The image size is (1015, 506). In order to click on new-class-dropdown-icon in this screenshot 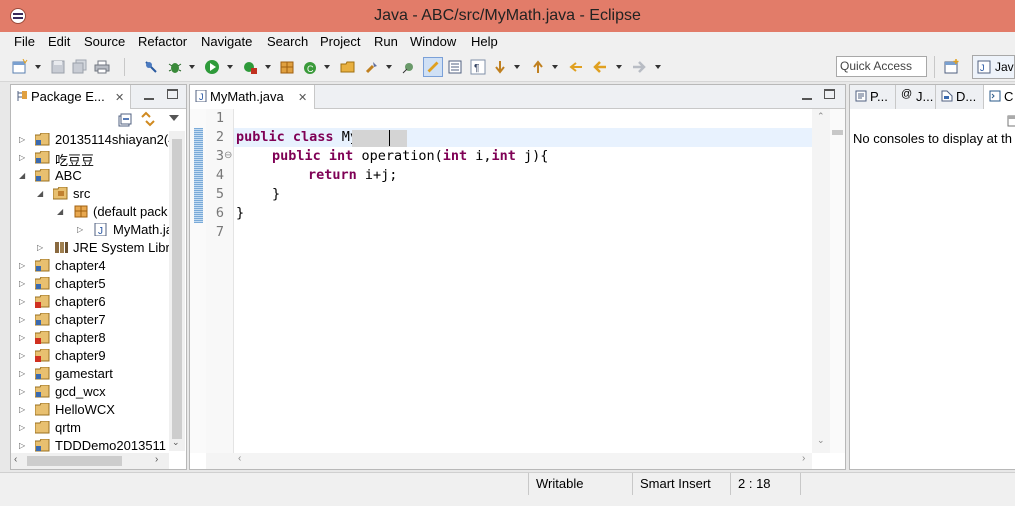, I will do `click(327, 67)`.